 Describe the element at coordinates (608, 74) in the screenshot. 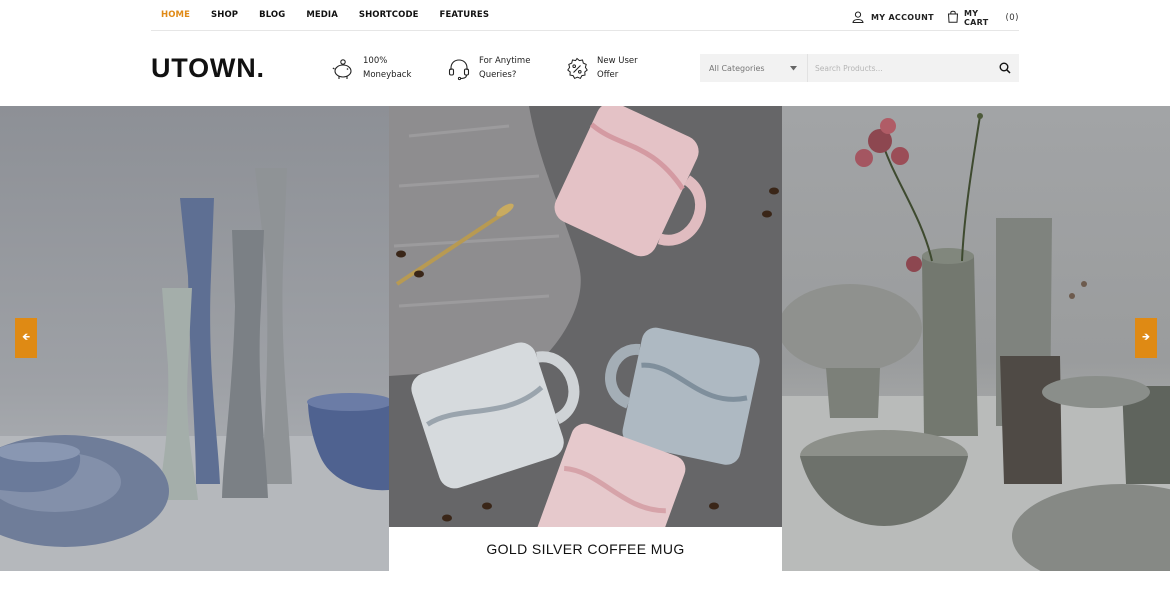

I see `feature-new-user-offer-line2: Offer` at that location.